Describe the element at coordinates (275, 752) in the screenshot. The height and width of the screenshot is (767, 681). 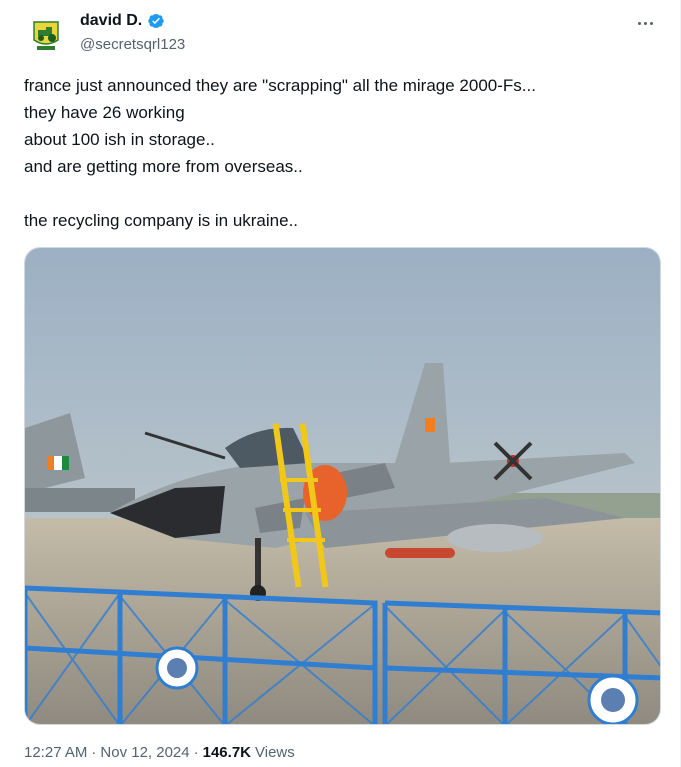
I see `views-label: Views` at that location.